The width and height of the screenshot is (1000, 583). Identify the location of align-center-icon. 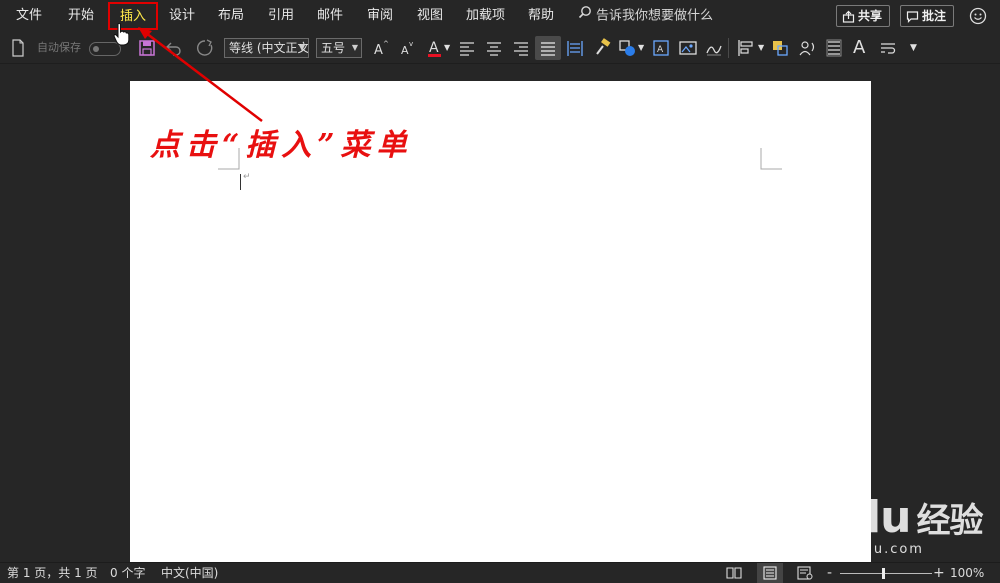
(494, 48).